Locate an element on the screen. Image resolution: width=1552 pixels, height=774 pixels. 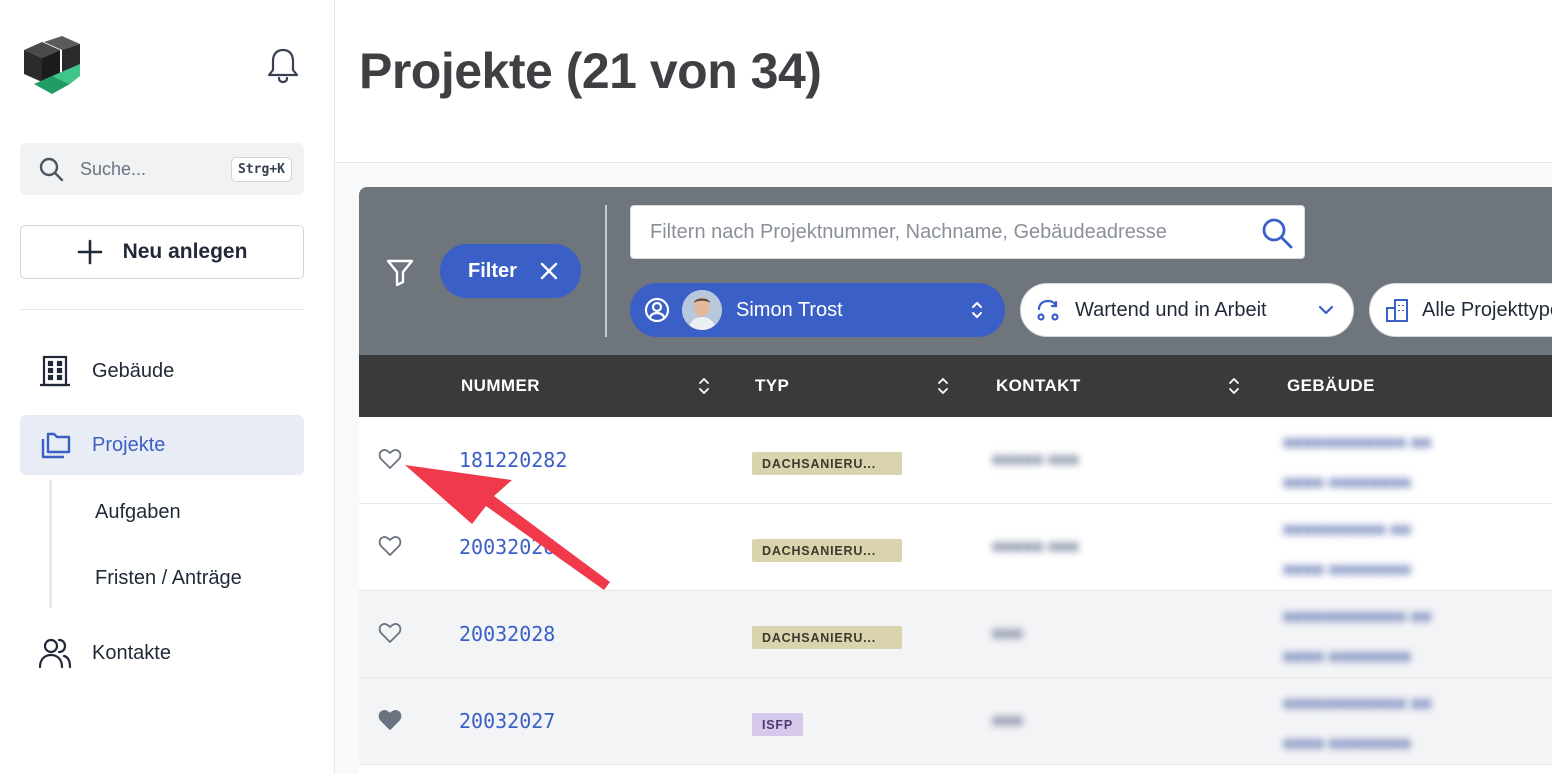
filter-label: Filter is located at coordinates (492, 270).